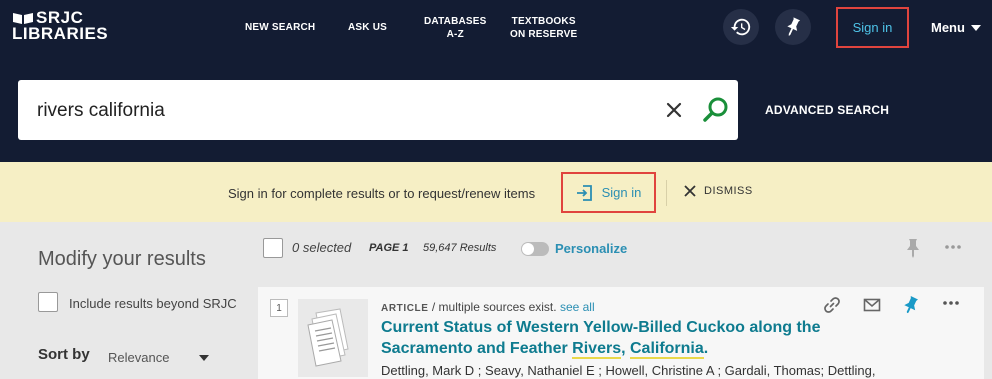 This screenshot has height=379, width=992. Describe the element at coordinates (706, 348) in the screenshot. I see `result-title-end: .` at that location.